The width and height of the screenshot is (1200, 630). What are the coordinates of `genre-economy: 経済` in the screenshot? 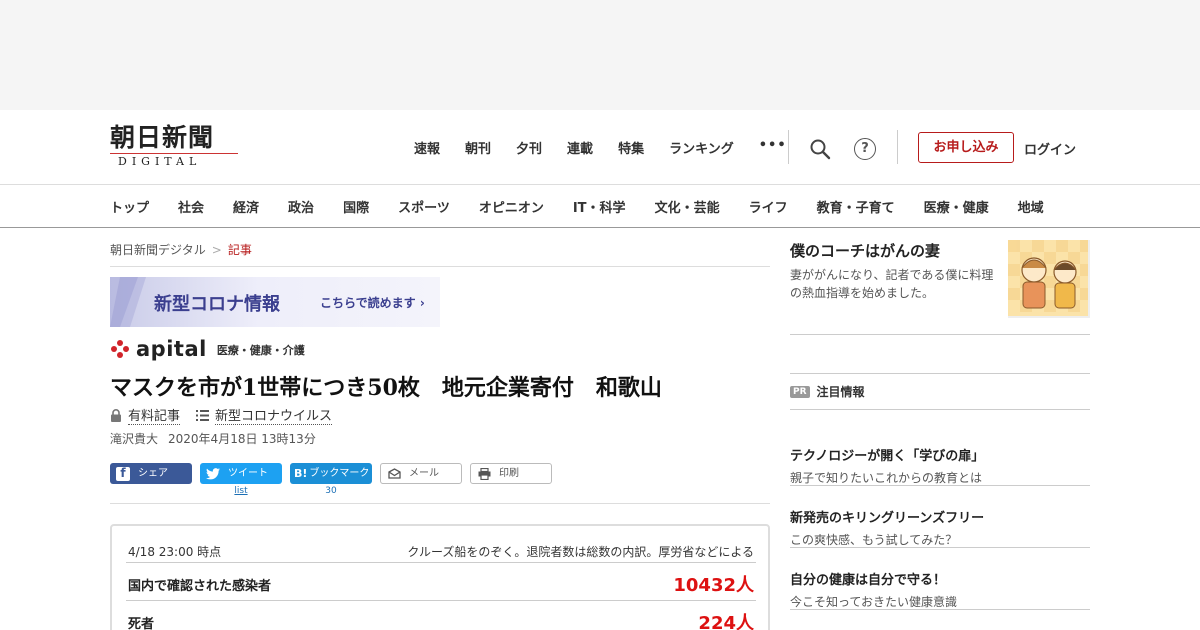 It's located at (246, 206).